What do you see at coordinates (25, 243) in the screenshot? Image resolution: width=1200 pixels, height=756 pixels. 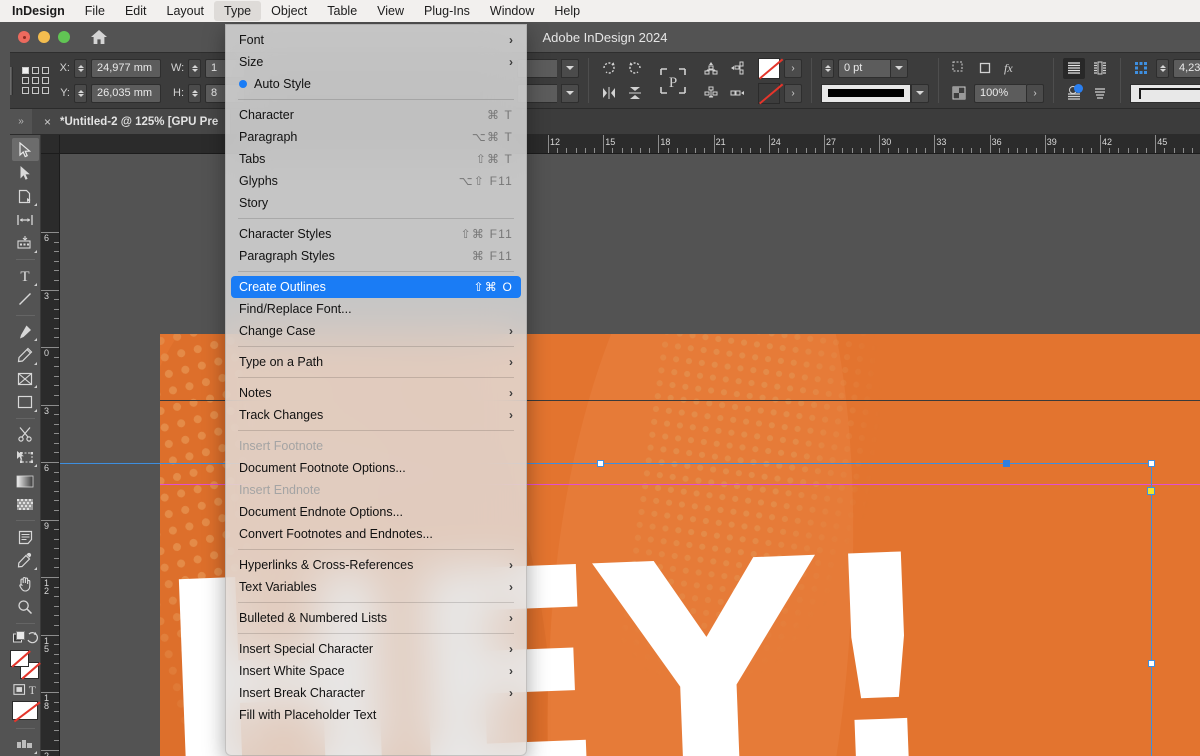 I see `content-collector-tool` at bounding box center [25, 243].